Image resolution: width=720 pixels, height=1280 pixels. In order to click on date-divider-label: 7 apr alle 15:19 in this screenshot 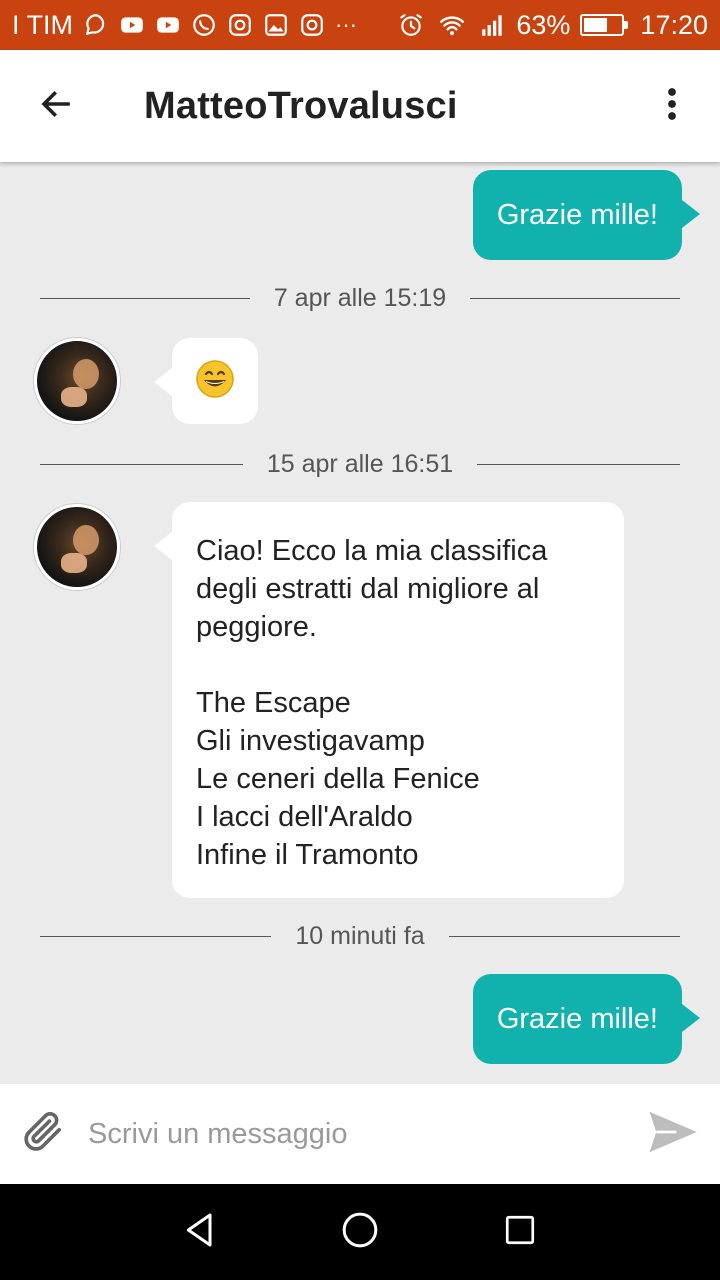, I will do `click(360, 297)`.